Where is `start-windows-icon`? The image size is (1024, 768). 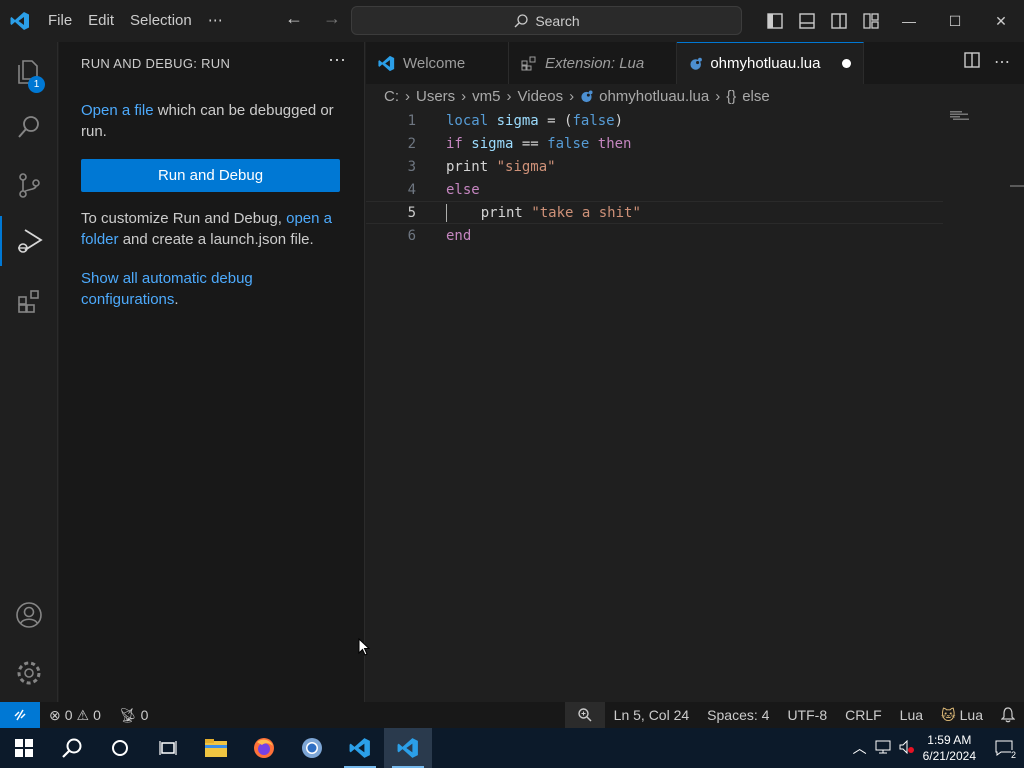 start-windows-icon is located at coordinates (24, 748).